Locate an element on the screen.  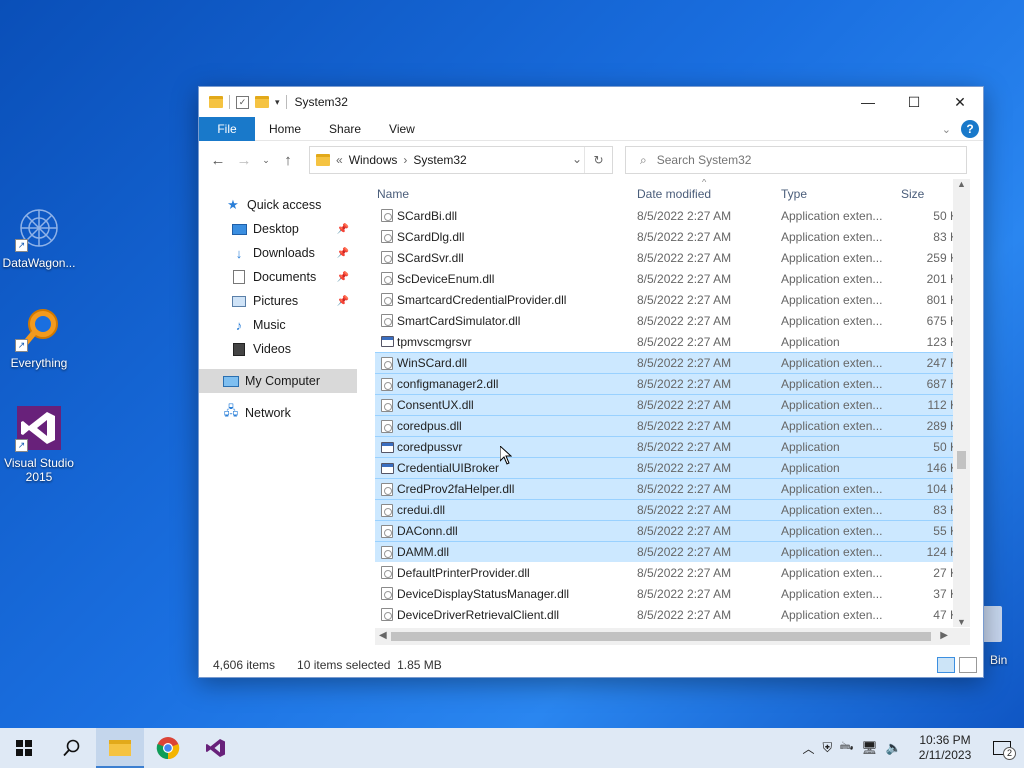
breadcrumb-system32: System32 is located at coordinates (439, 160).